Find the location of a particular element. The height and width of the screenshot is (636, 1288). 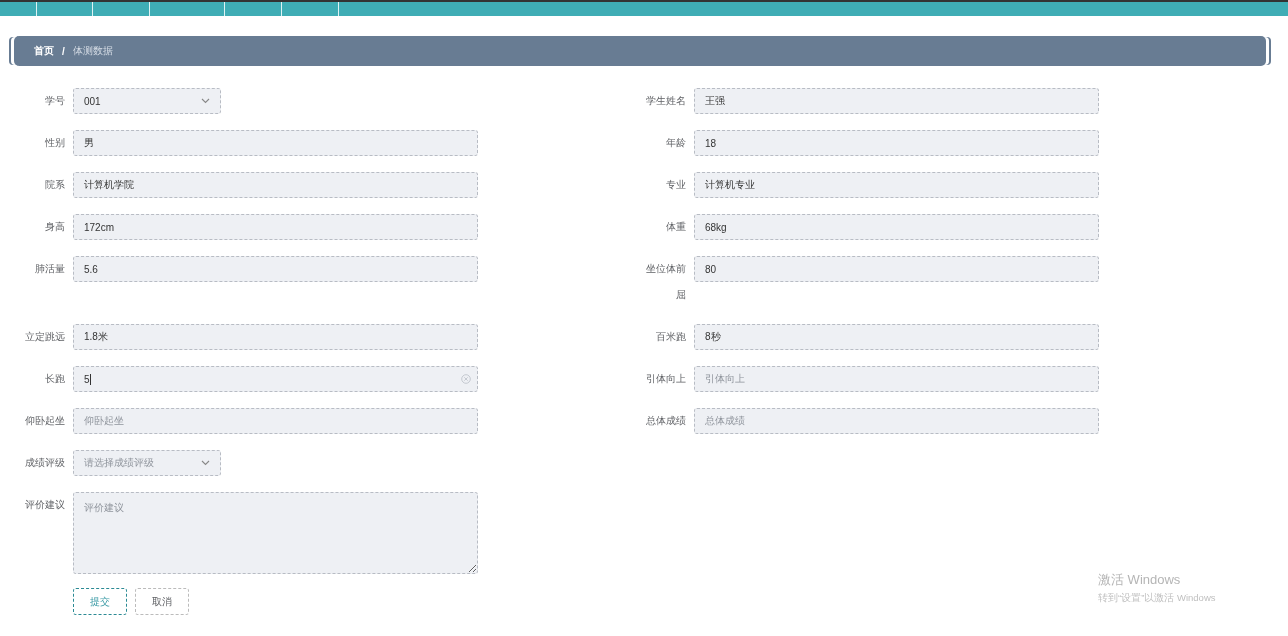

input-field: 计算机学院 is located at coordinates (275, 185).